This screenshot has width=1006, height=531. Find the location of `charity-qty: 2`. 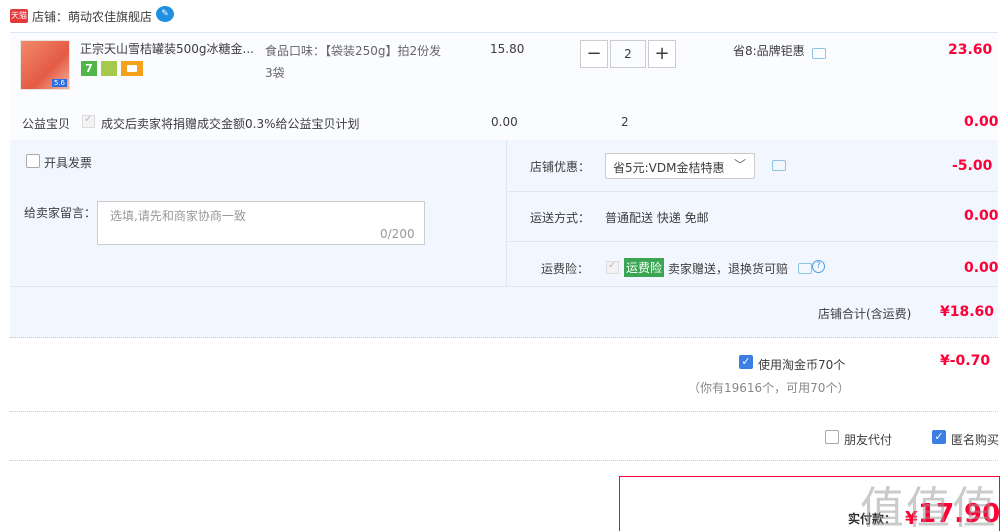

charity-qty: 2 is located at coordinates (625, 122).